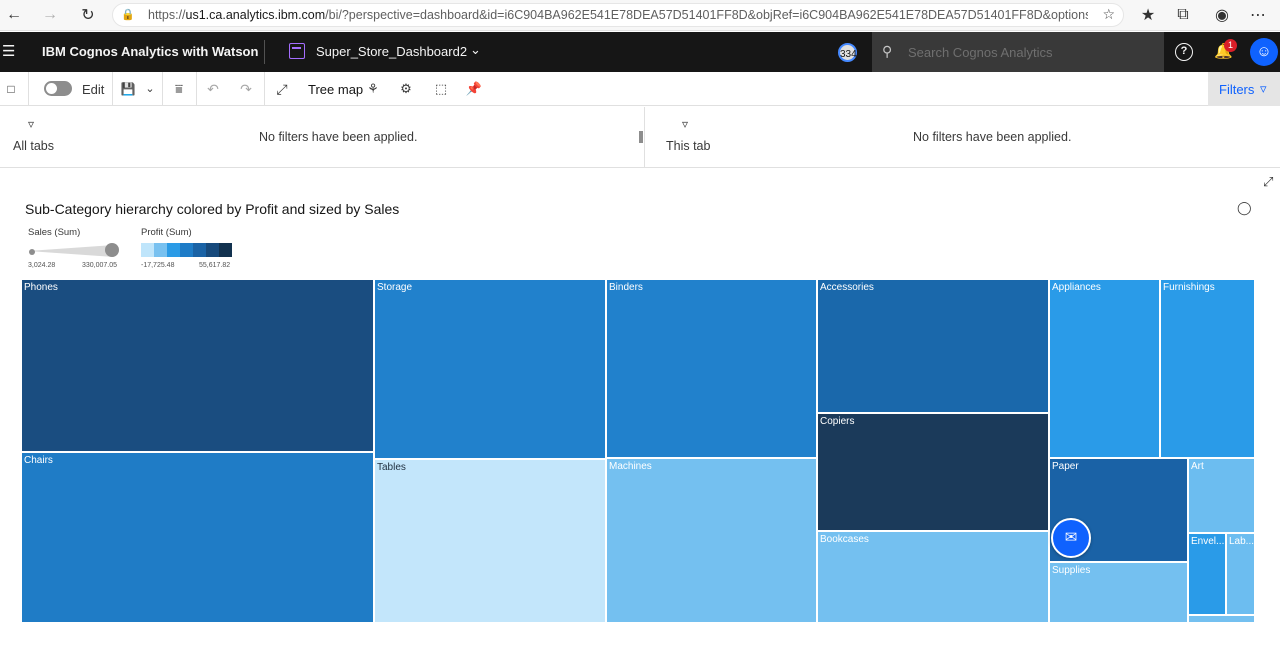 This screenshot has width=1280, height=654. What do you see at coordinates (197, 365) in the screenshot?
I see `treemap-cell-phones: Phones` at bounding box center [197, 365].